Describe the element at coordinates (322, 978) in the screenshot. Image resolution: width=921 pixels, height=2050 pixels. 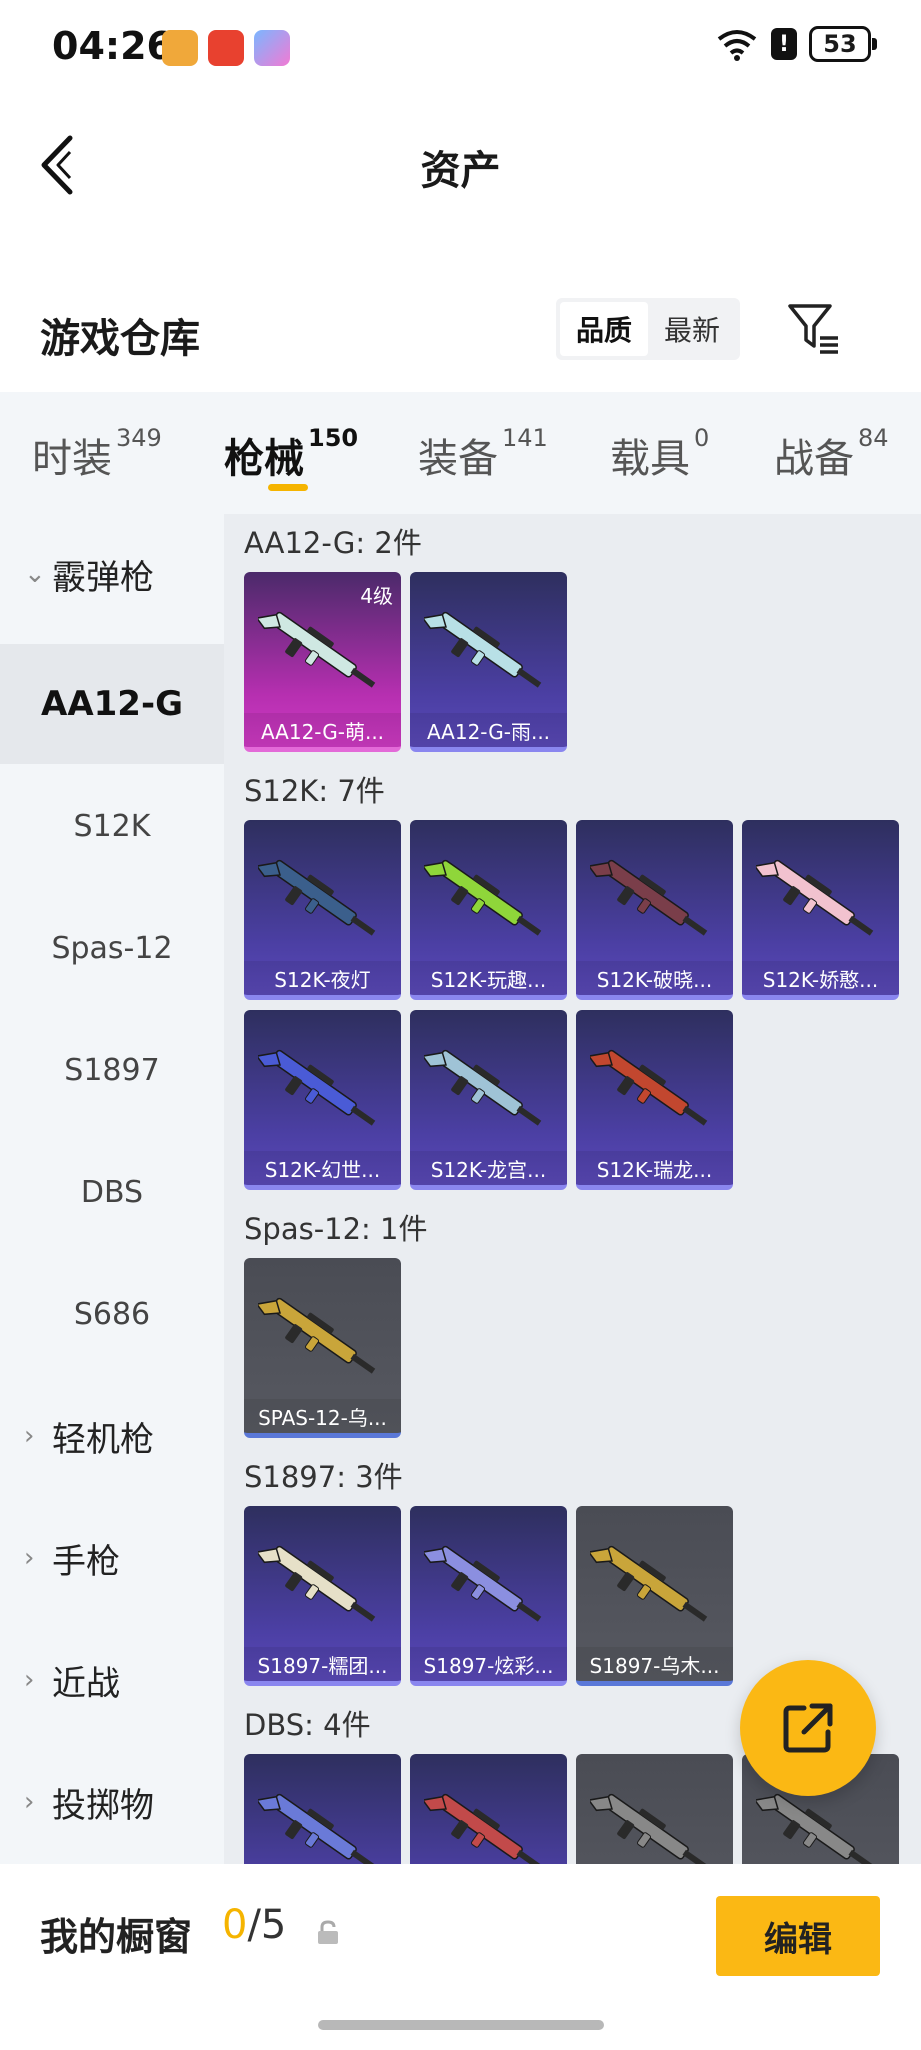
I see `item-name: S12K-夜灯` at that location.